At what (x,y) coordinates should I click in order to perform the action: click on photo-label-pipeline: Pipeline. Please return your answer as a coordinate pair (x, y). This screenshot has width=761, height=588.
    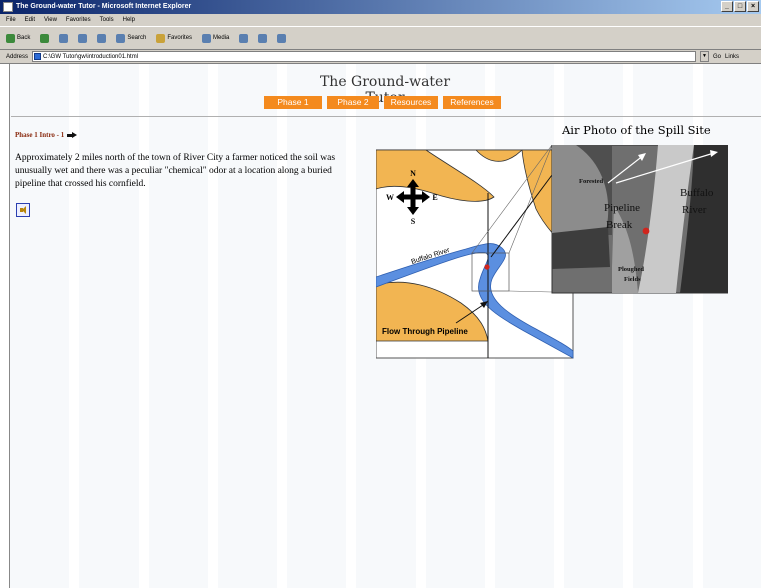
    Looking at the image, I should click on (622, 208).